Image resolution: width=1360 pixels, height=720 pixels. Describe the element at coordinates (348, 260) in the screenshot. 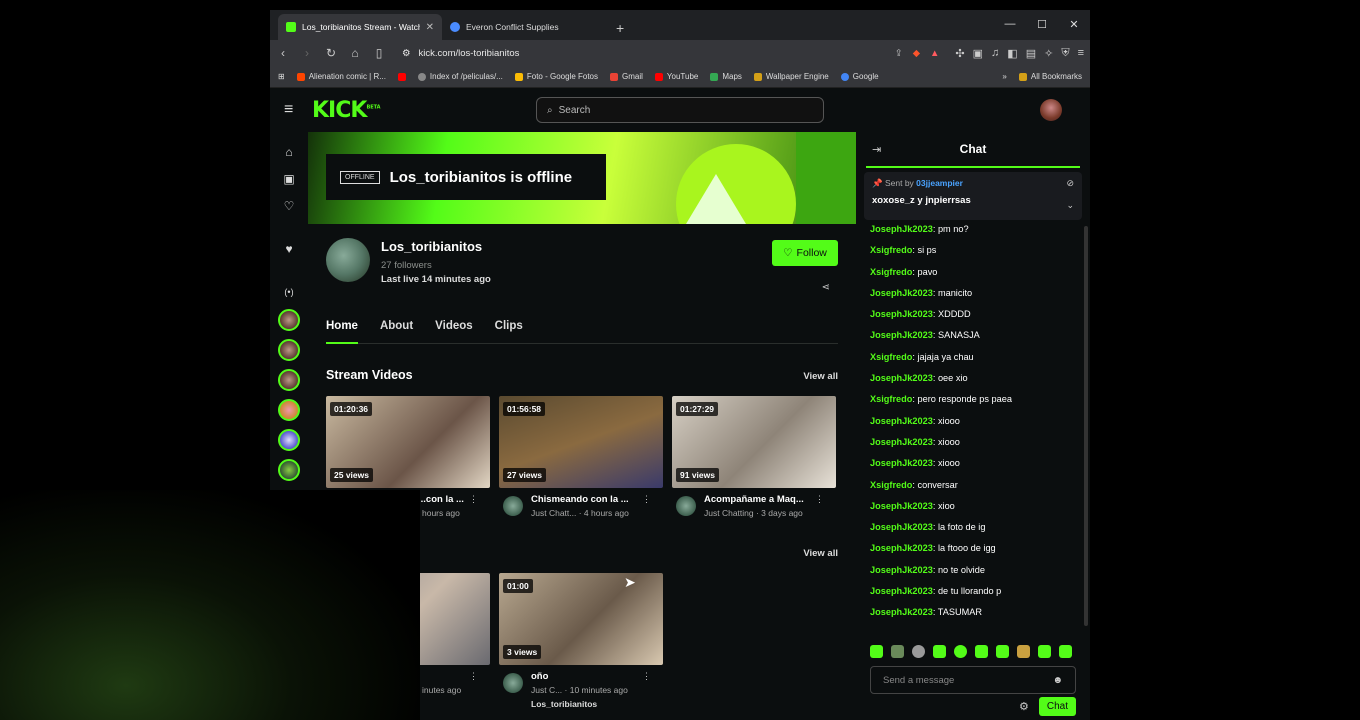

I see `channel-avatar` at that location.